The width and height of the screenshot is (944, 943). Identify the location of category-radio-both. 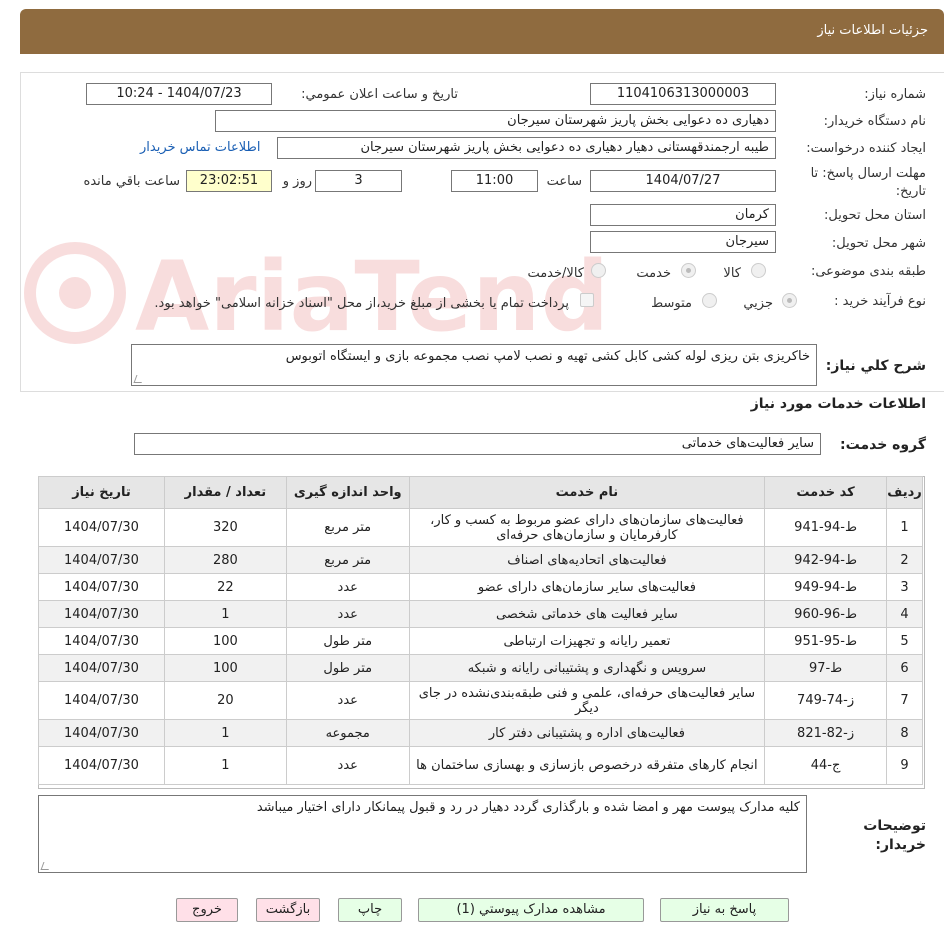
(598, 270).